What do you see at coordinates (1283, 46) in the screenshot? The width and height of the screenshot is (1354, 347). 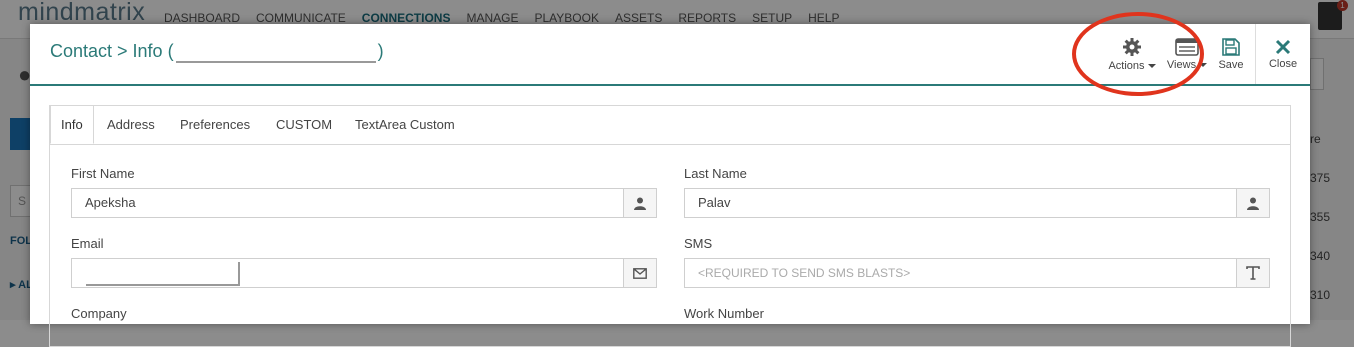 I see `close-icon` at bounding box center [1283, 46].